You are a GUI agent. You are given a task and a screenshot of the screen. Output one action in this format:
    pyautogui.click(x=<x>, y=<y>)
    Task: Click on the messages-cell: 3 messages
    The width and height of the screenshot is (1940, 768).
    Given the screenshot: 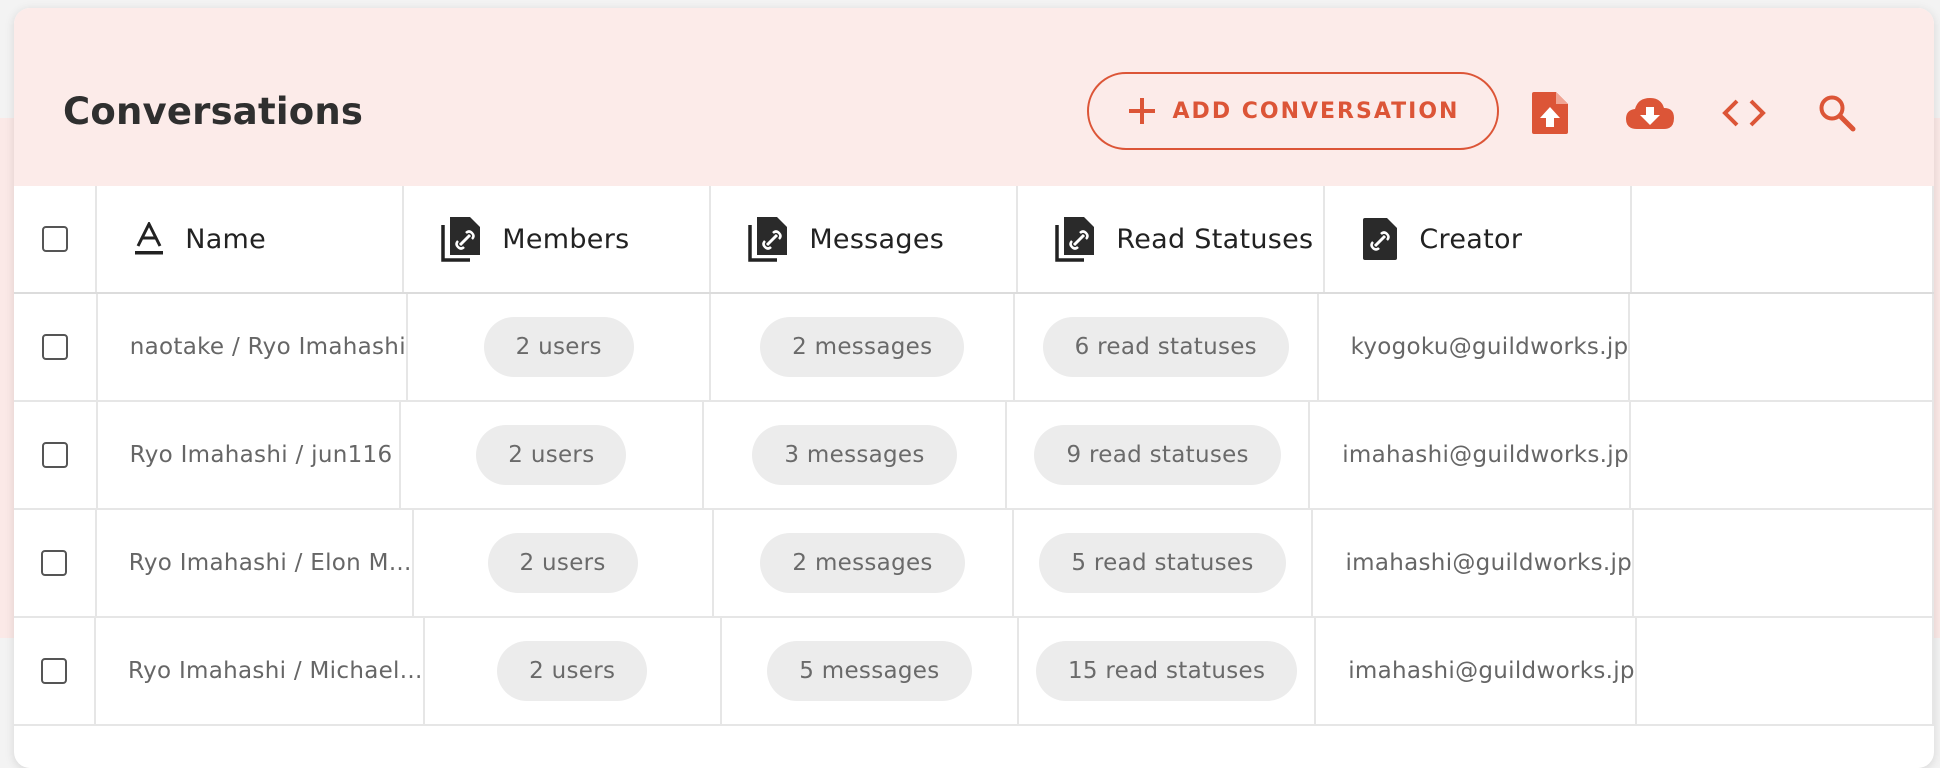 What is the action you would take?
    pyautogui.click(x=856, y=455)
    